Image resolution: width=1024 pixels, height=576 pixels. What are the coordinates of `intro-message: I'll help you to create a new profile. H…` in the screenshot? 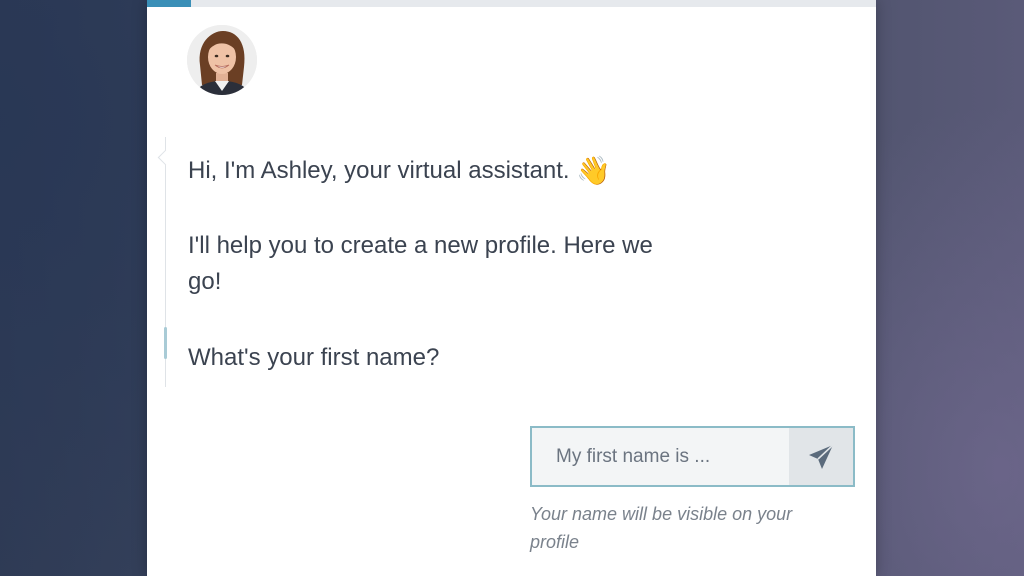 It's located at (420, 263).